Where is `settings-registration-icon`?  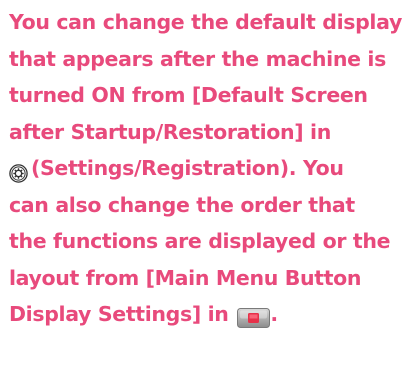 settings-registration-icon is located at coordinates (18, 170).